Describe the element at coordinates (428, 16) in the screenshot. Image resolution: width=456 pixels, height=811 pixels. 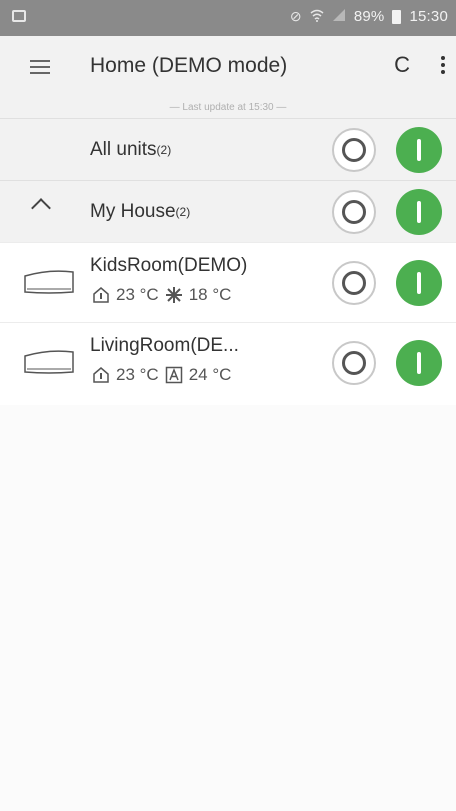
I see `status-time: 15:30` at that location.